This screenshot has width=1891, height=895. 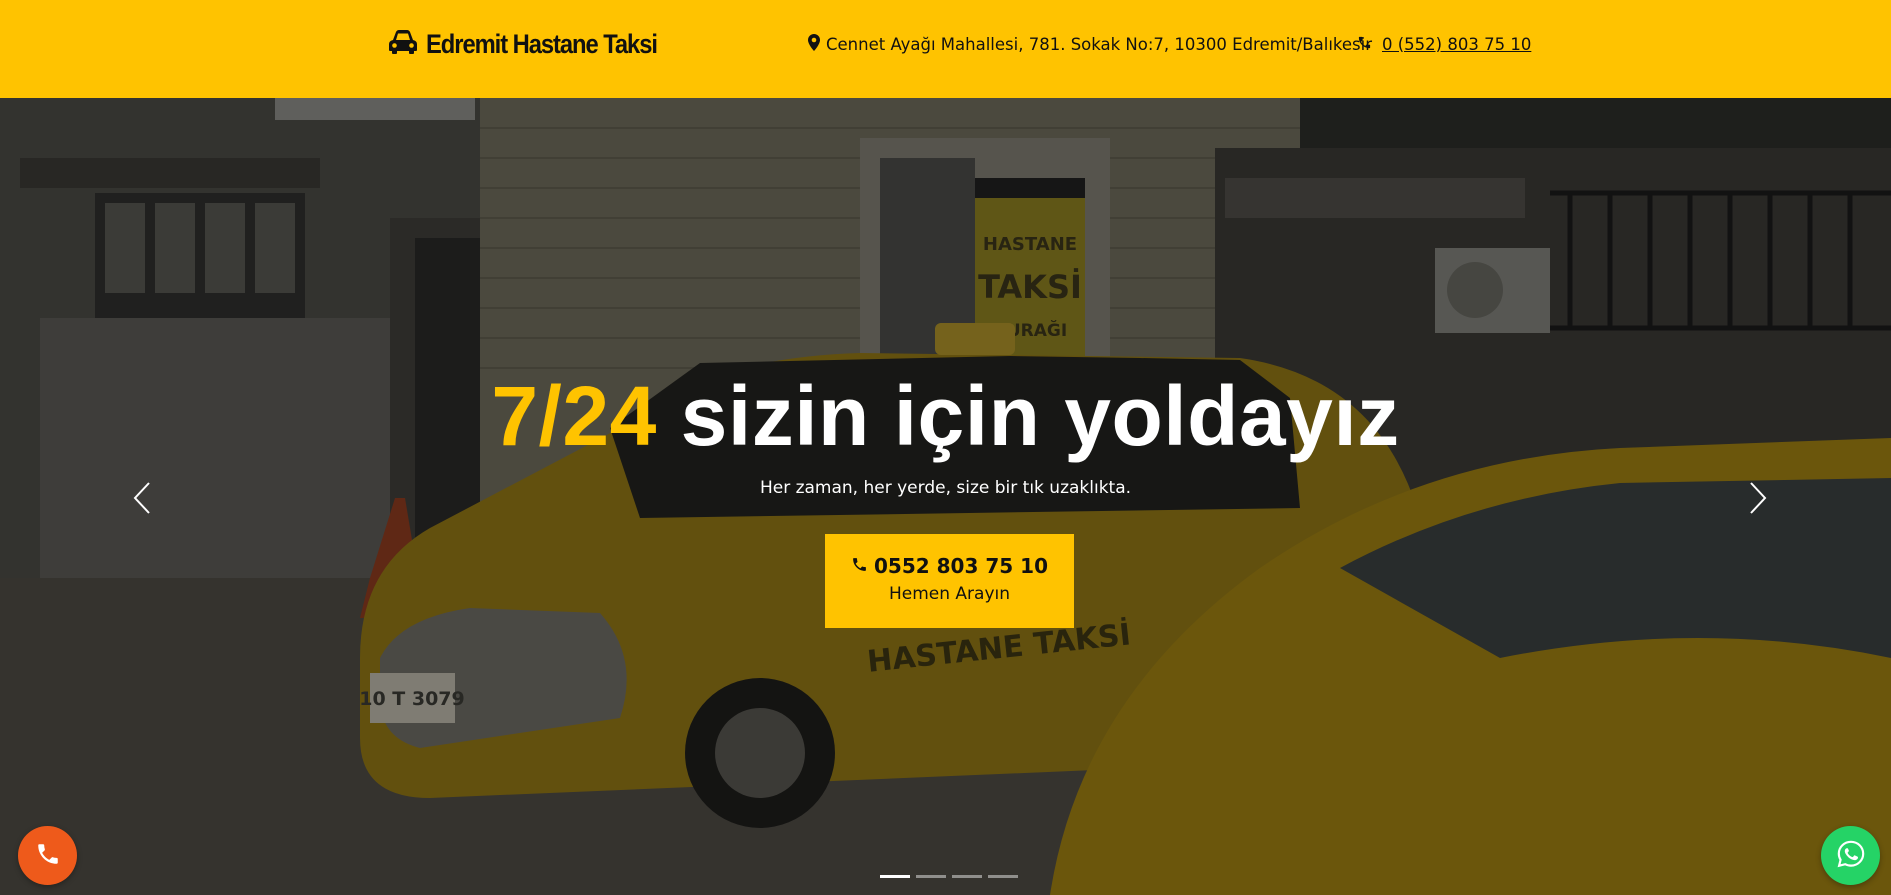 What do you see at coordinates (814, 44) in the screenshot?
I see `map-marker-icon` at bounding box center [814, 44].